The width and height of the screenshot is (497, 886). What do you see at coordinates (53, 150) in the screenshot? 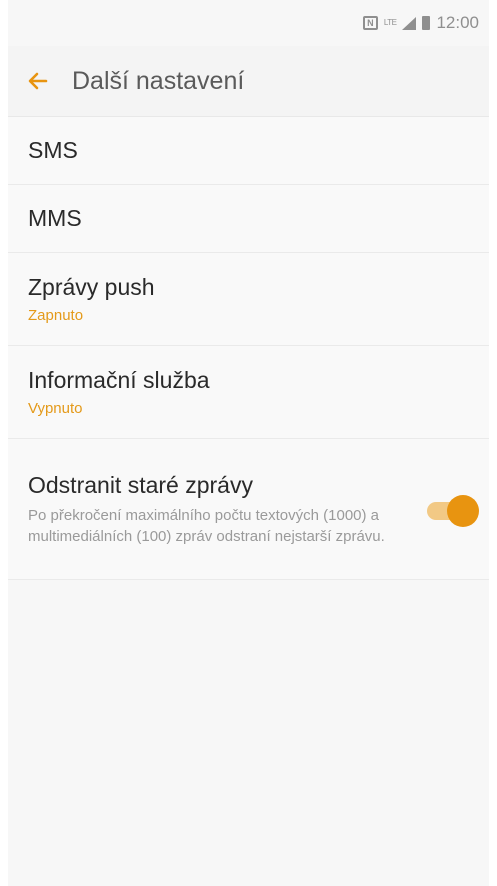
I see `settings-item-title: SMS` at bounding box center [53, 150].